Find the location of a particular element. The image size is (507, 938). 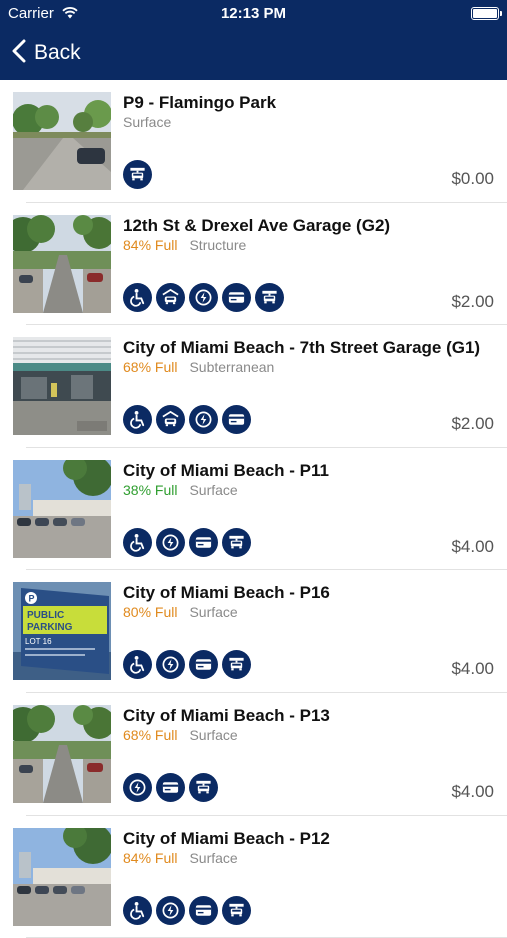

lot-title: City of Miami Beach - P11 is located at coordinates (226, 470).